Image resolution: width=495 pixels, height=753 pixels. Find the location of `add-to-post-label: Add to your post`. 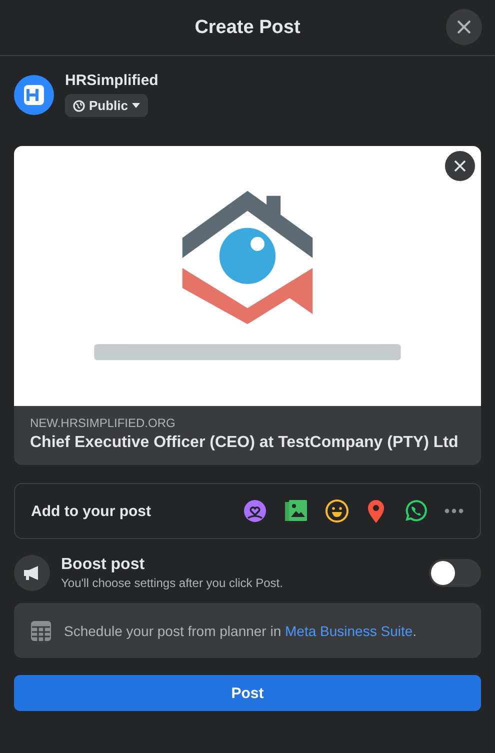

add-to-post-label: Add to your post is located at coordinates (91, 511).